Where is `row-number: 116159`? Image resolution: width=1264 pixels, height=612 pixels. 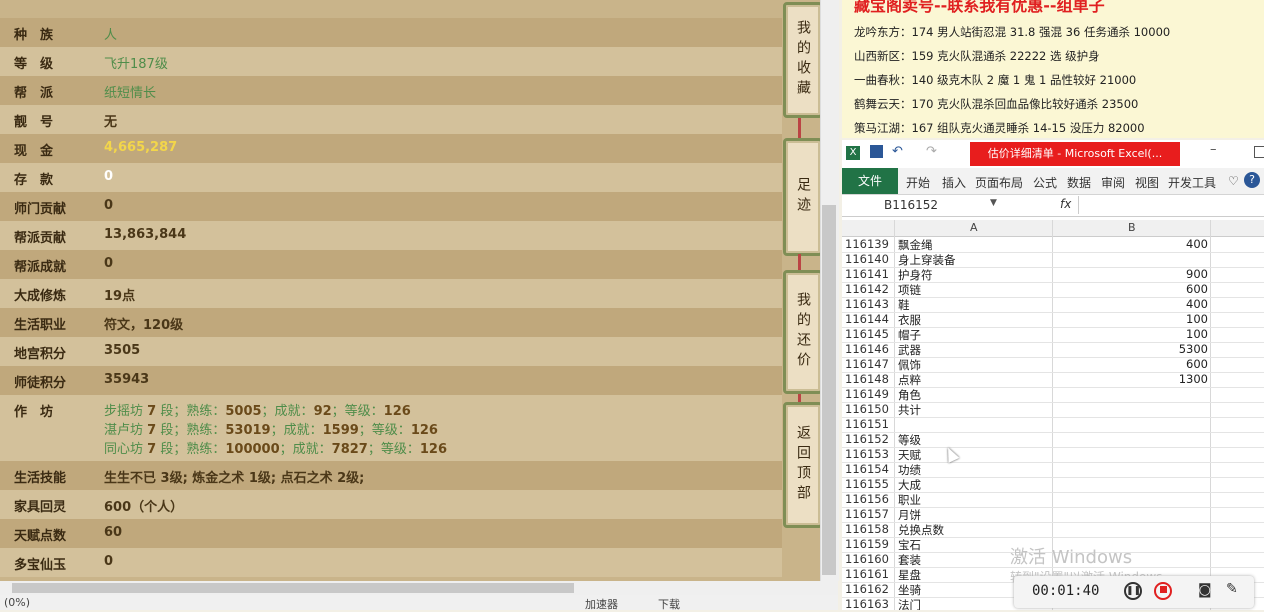
row-number: 116159 is located at coordinates (870, 544).